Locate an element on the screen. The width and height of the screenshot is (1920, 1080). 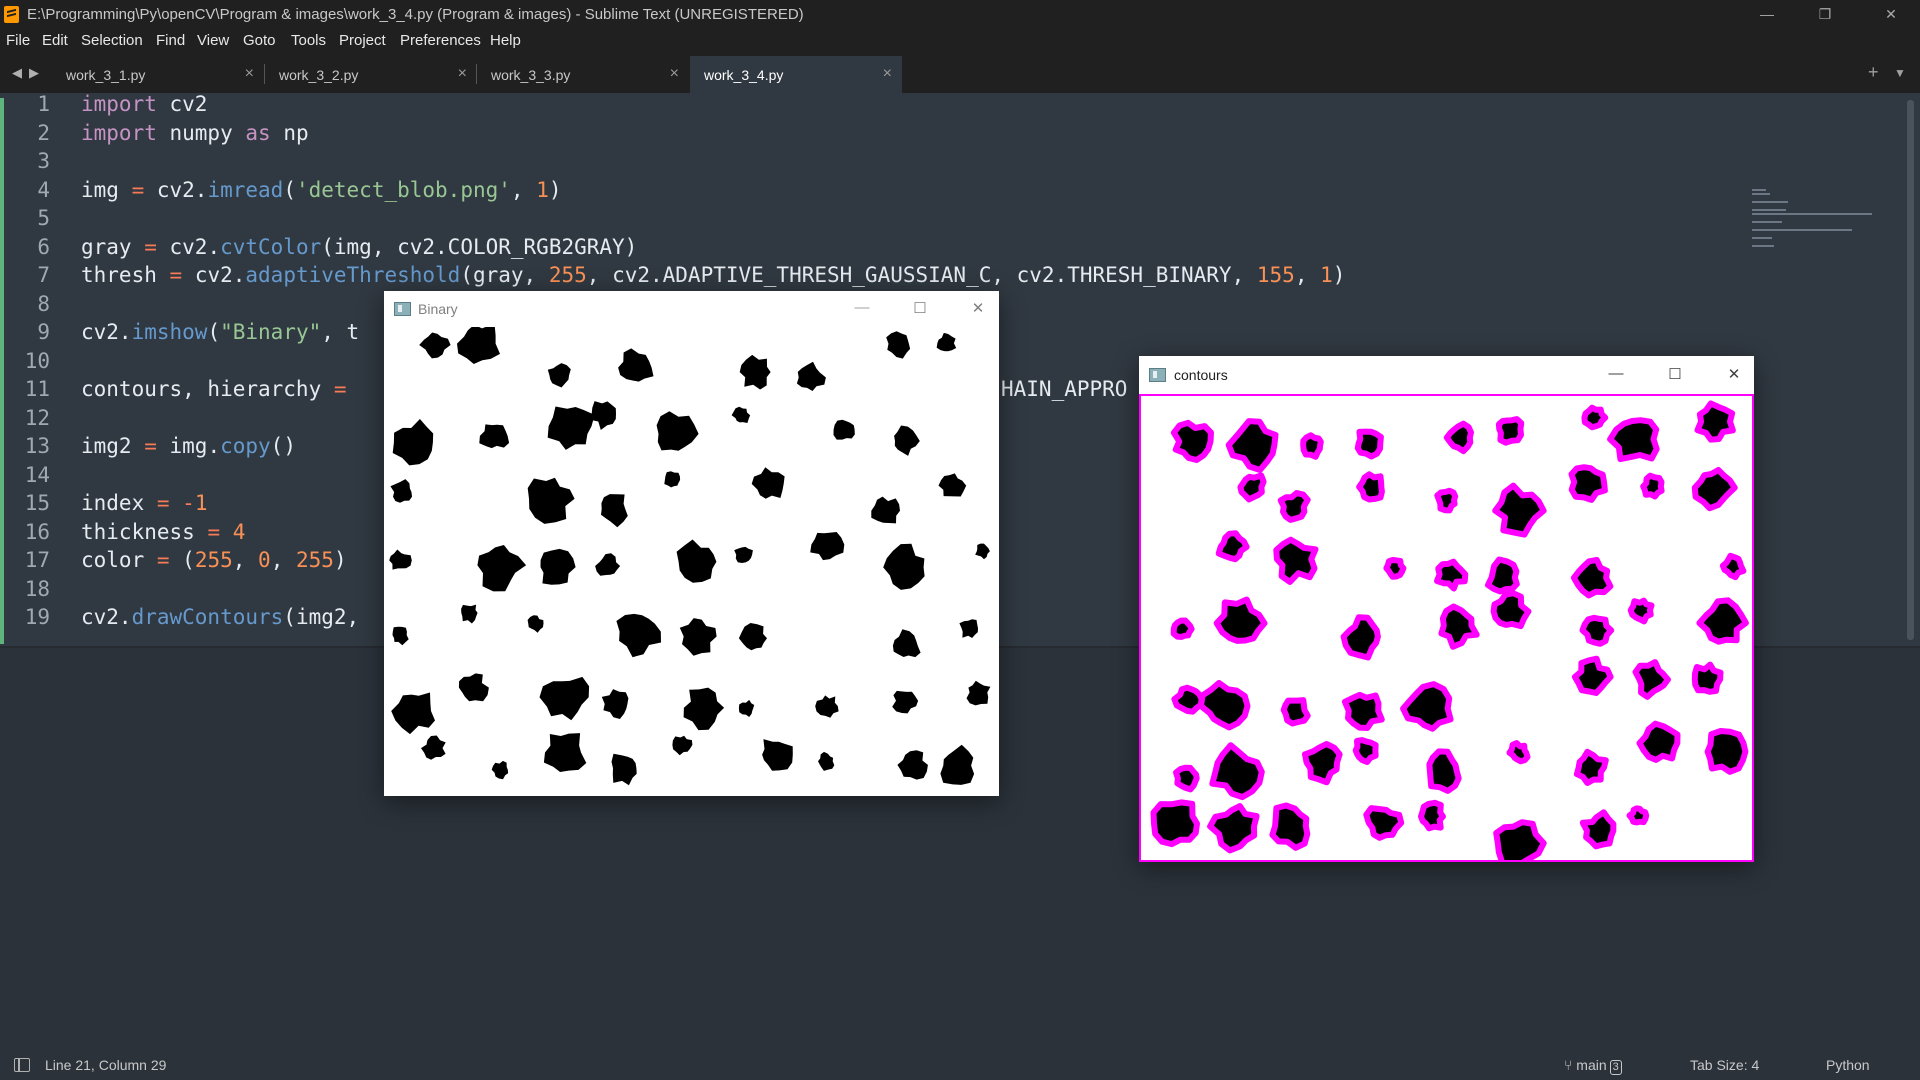
sidebar-toggle-icon is located at coordinates (22, 1065).